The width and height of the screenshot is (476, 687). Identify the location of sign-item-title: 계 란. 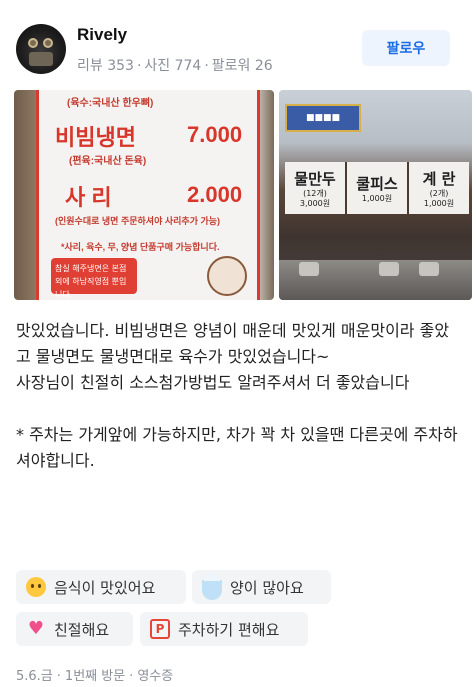
(439, 178).